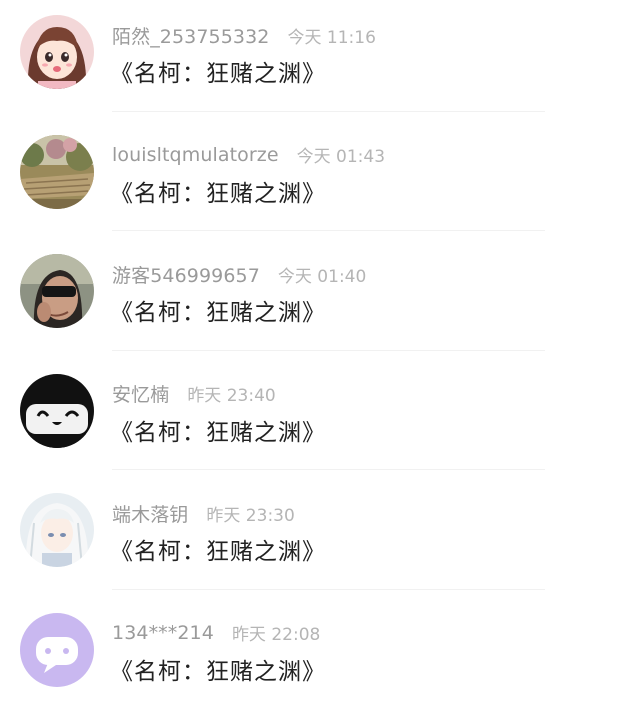 Image resolution: width=640 pixels, height=718 pixels. I want to click on username: 游客546999657, so click(186, 274).